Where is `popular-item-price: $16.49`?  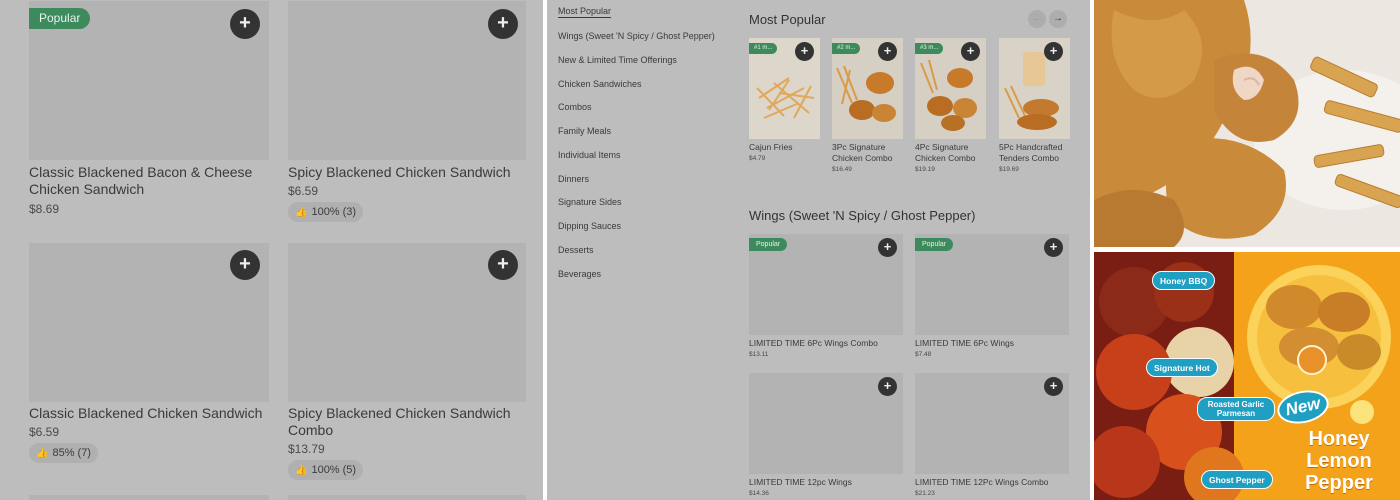 popular-item-price: $16.49 is located at coordinates (842, 169).